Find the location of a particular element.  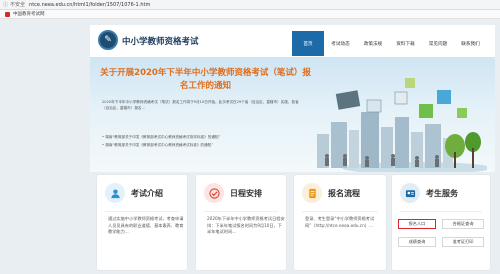

certificate-query-button: 合格证查询 is located at coordinates (463, 224).